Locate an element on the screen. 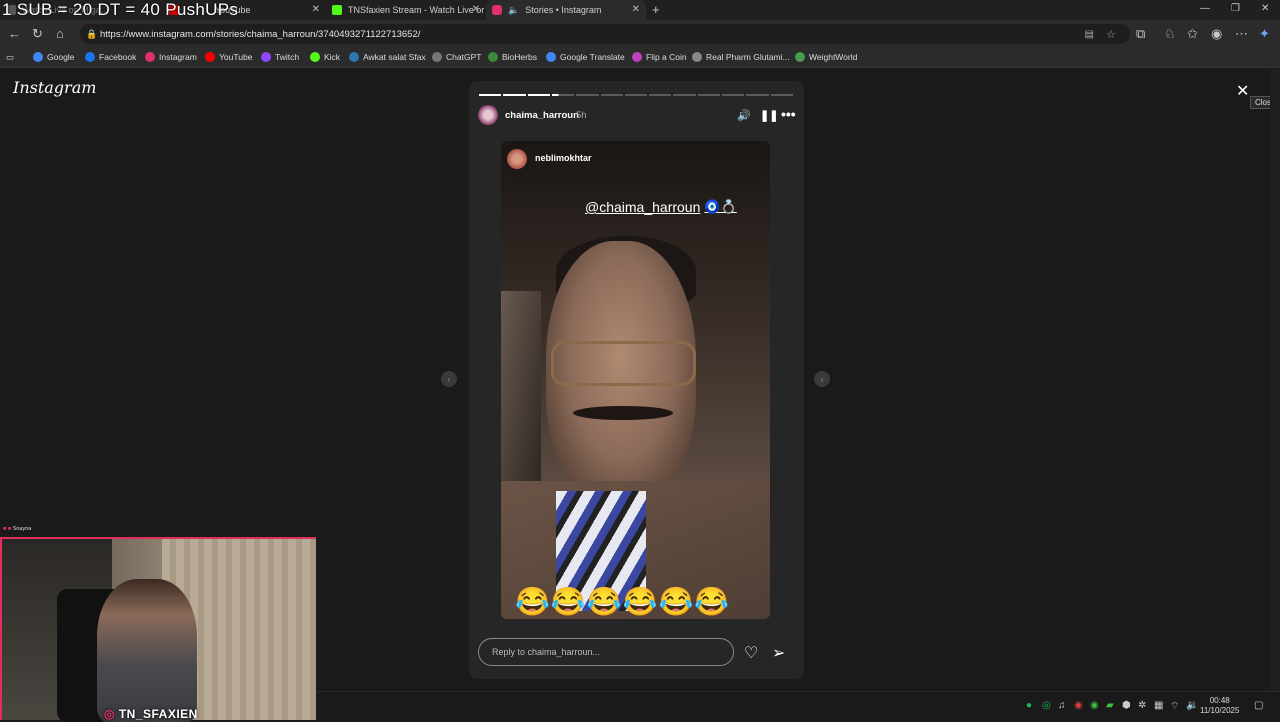  close-icon: ✕ is located at coordinates (1242, 91).